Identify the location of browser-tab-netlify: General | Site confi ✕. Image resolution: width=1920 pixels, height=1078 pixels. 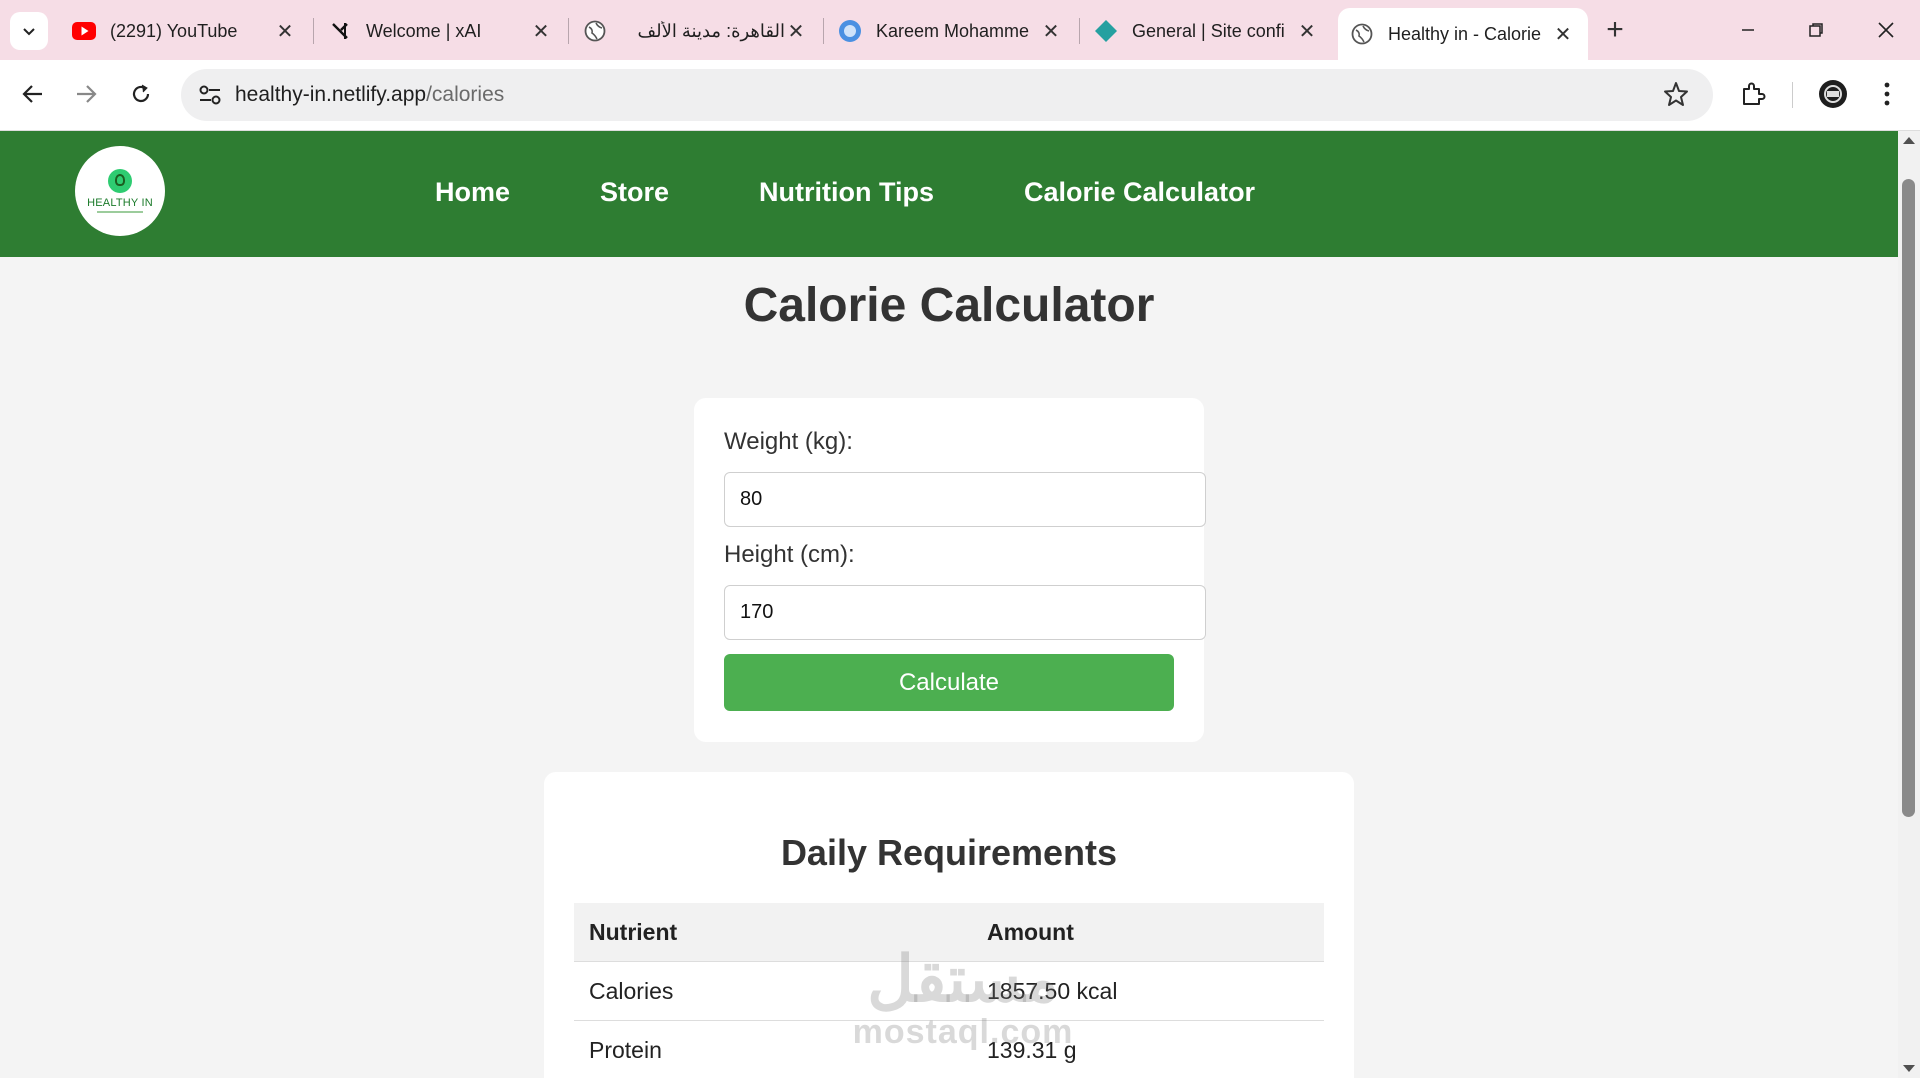
(1207, 31).